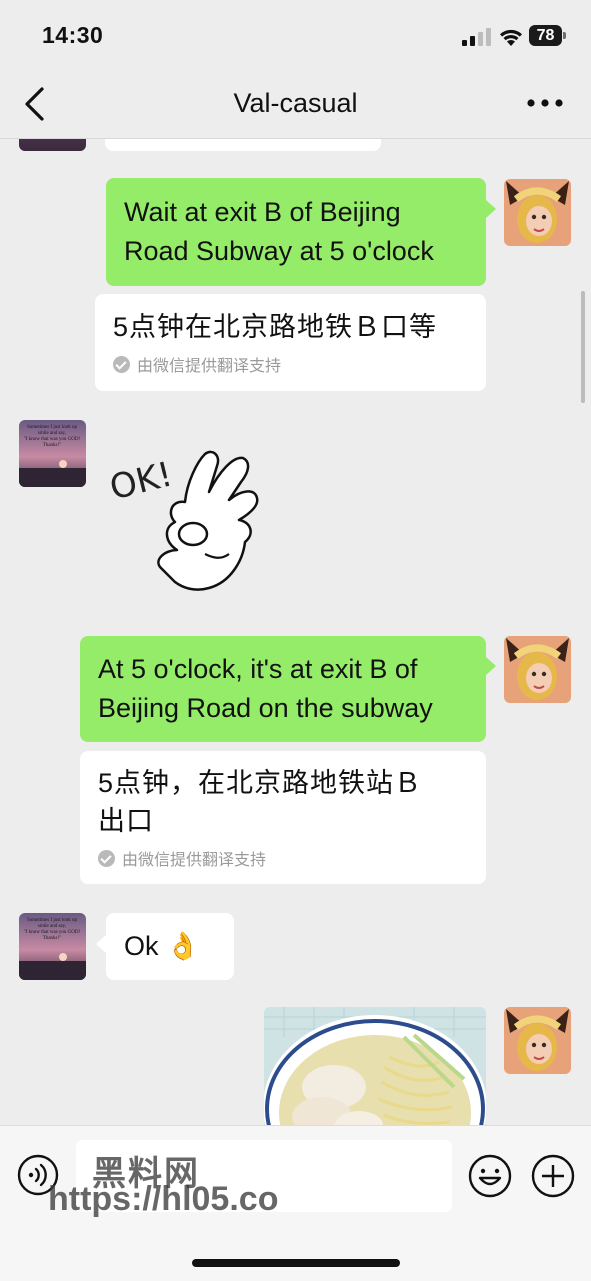 The image size is (591, 1281). What do you see at coordinates (258, 669) in the screenshot?
I see `message-text-line: At 5 o'clock, it's at exit B of` at bounding box center [258, 669].